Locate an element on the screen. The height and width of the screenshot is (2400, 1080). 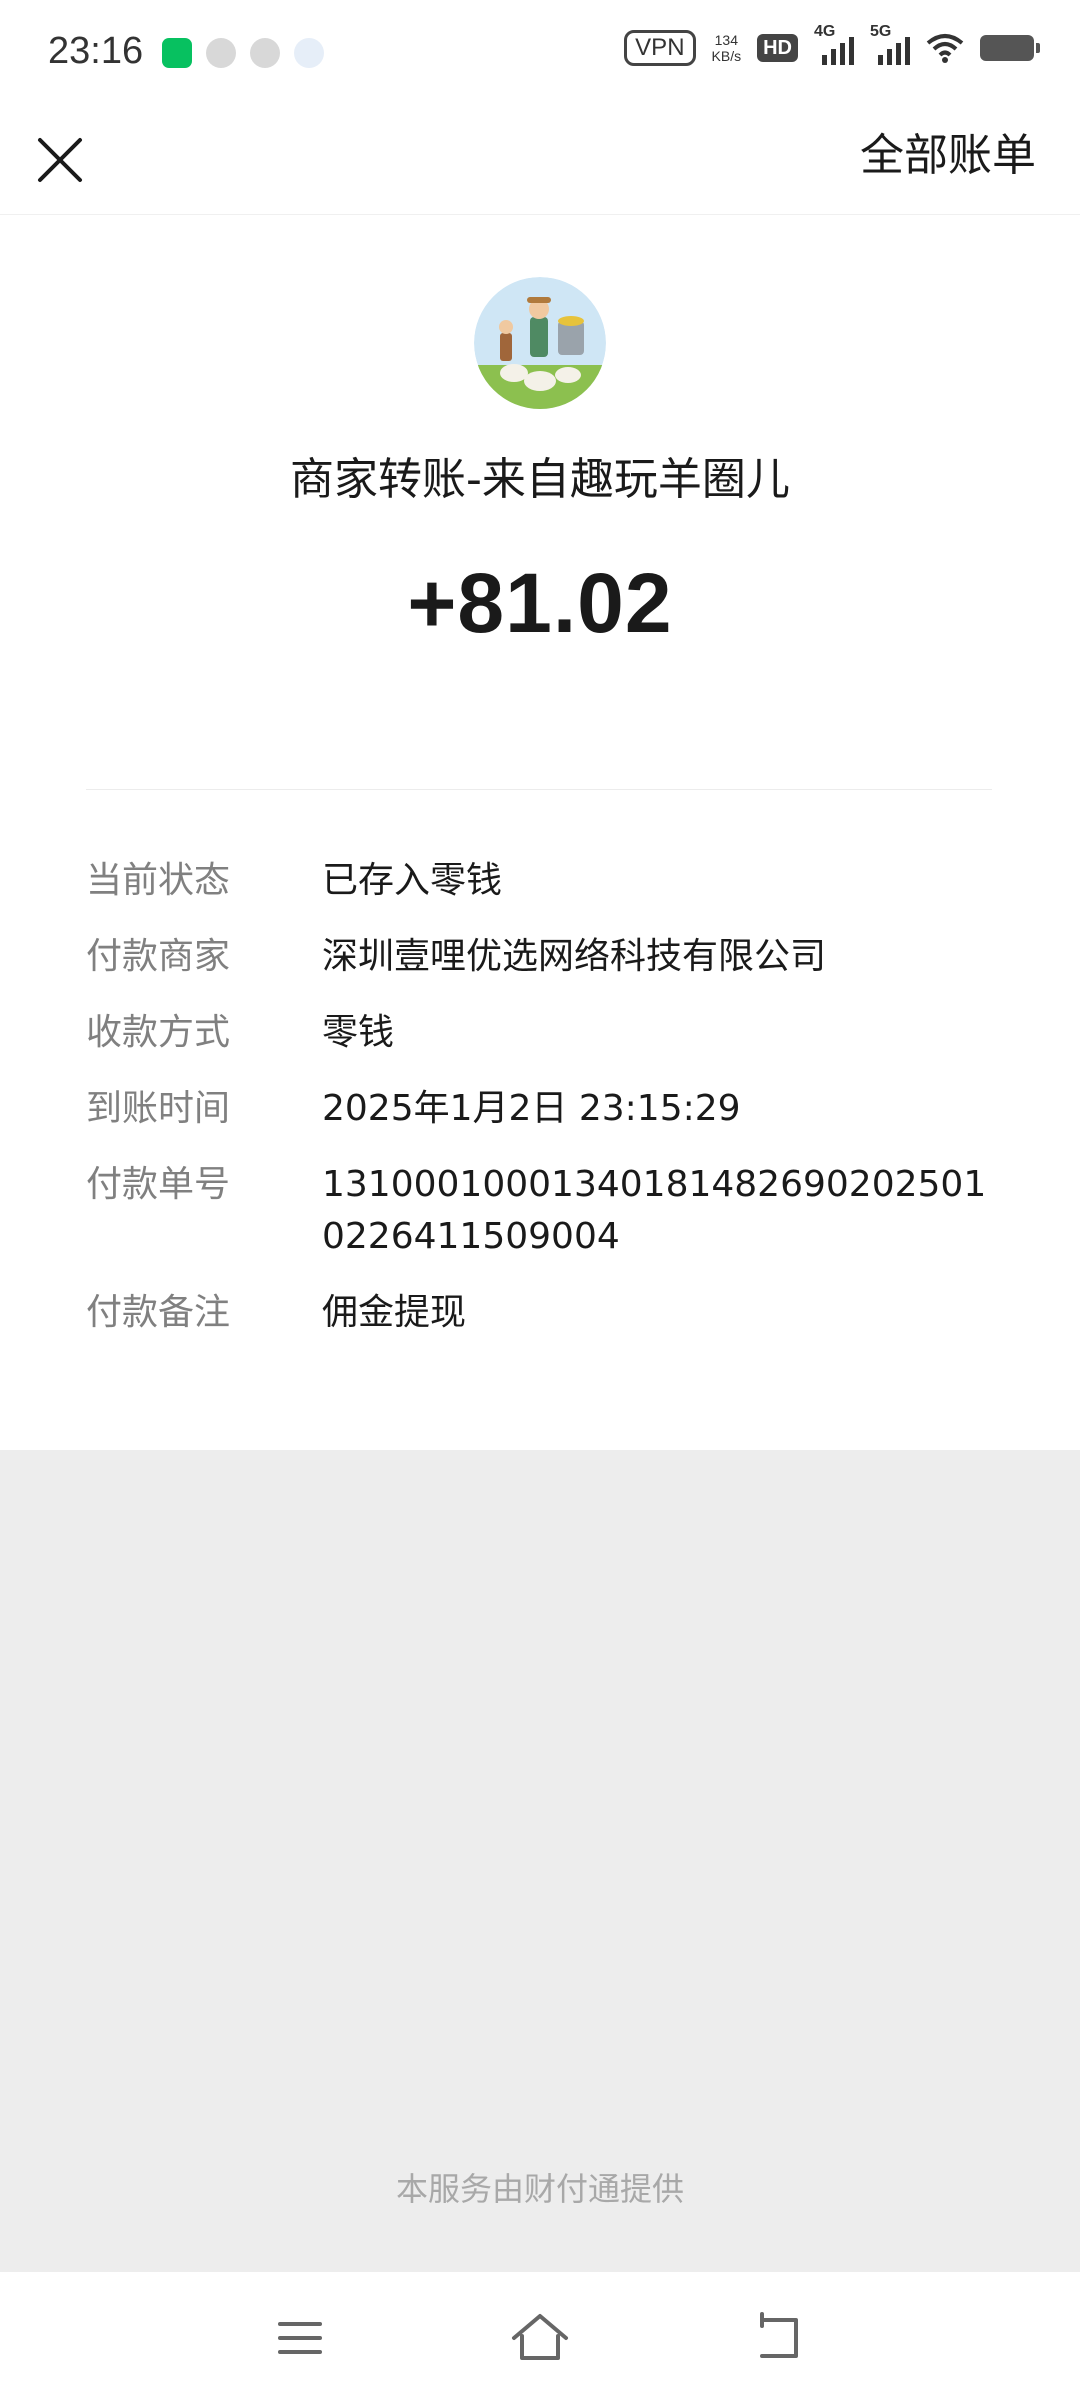
detail-value: 2025年1月2日 23:15:29 is located at coordinates (531, 1108).